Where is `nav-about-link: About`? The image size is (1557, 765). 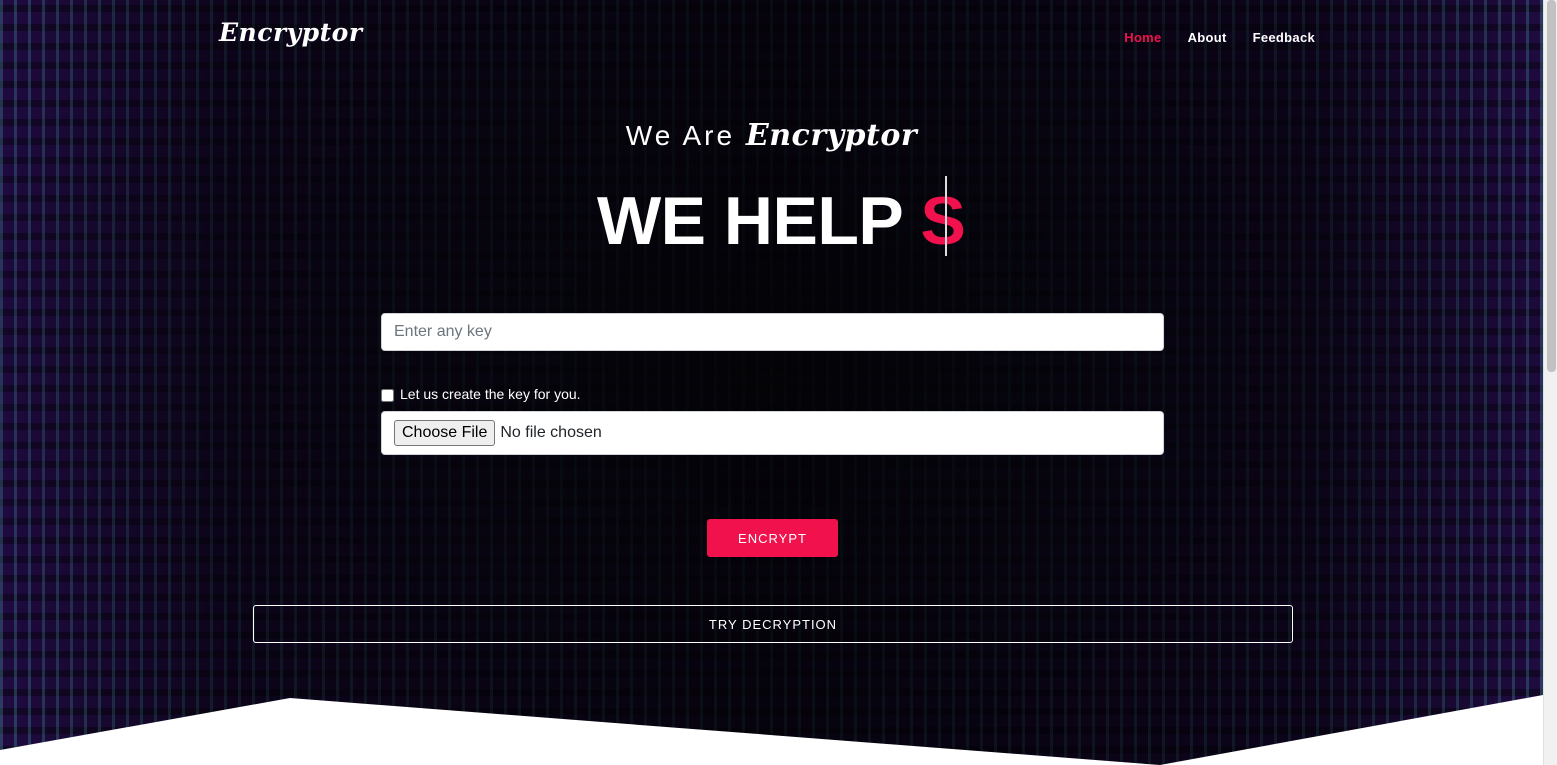 nav-about-link: About is located at coordinates (1207, 37).